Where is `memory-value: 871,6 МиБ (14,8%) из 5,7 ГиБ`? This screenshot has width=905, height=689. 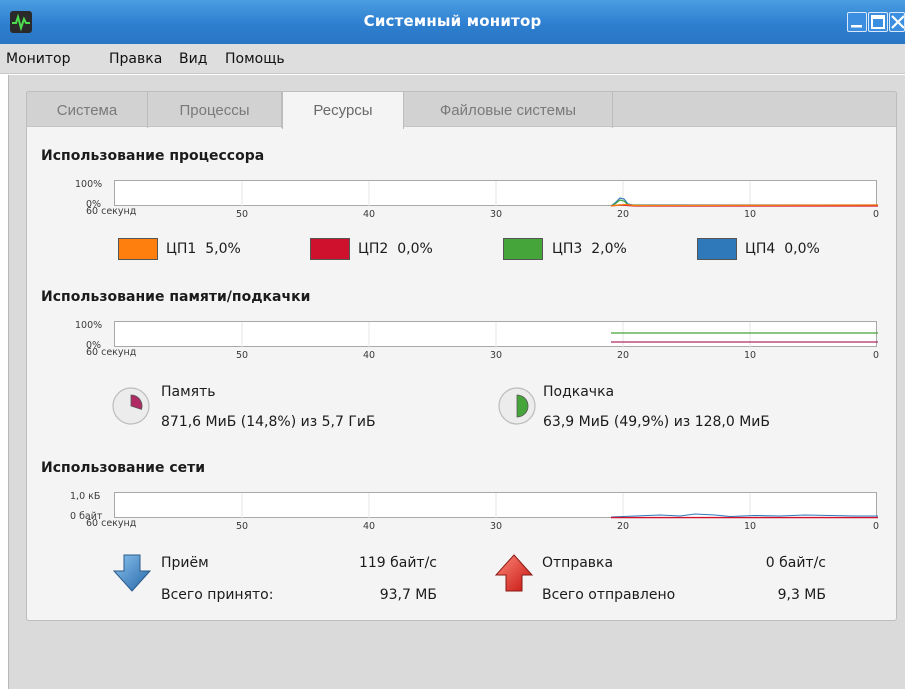
memory-value: 871,6 МиБ (14,8%) из 5,7 ГиБ is located at coordinates (268, 422).